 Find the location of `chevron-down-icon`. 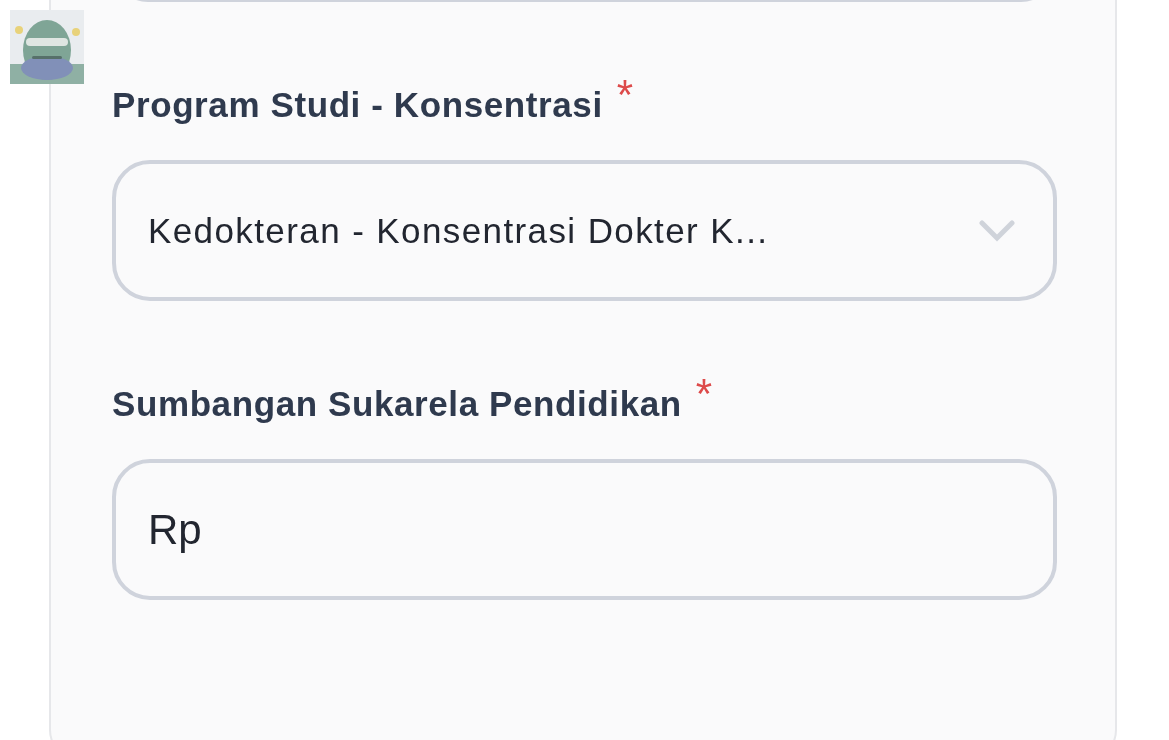

chevron-down-icon is located at coordinates (997, 230).